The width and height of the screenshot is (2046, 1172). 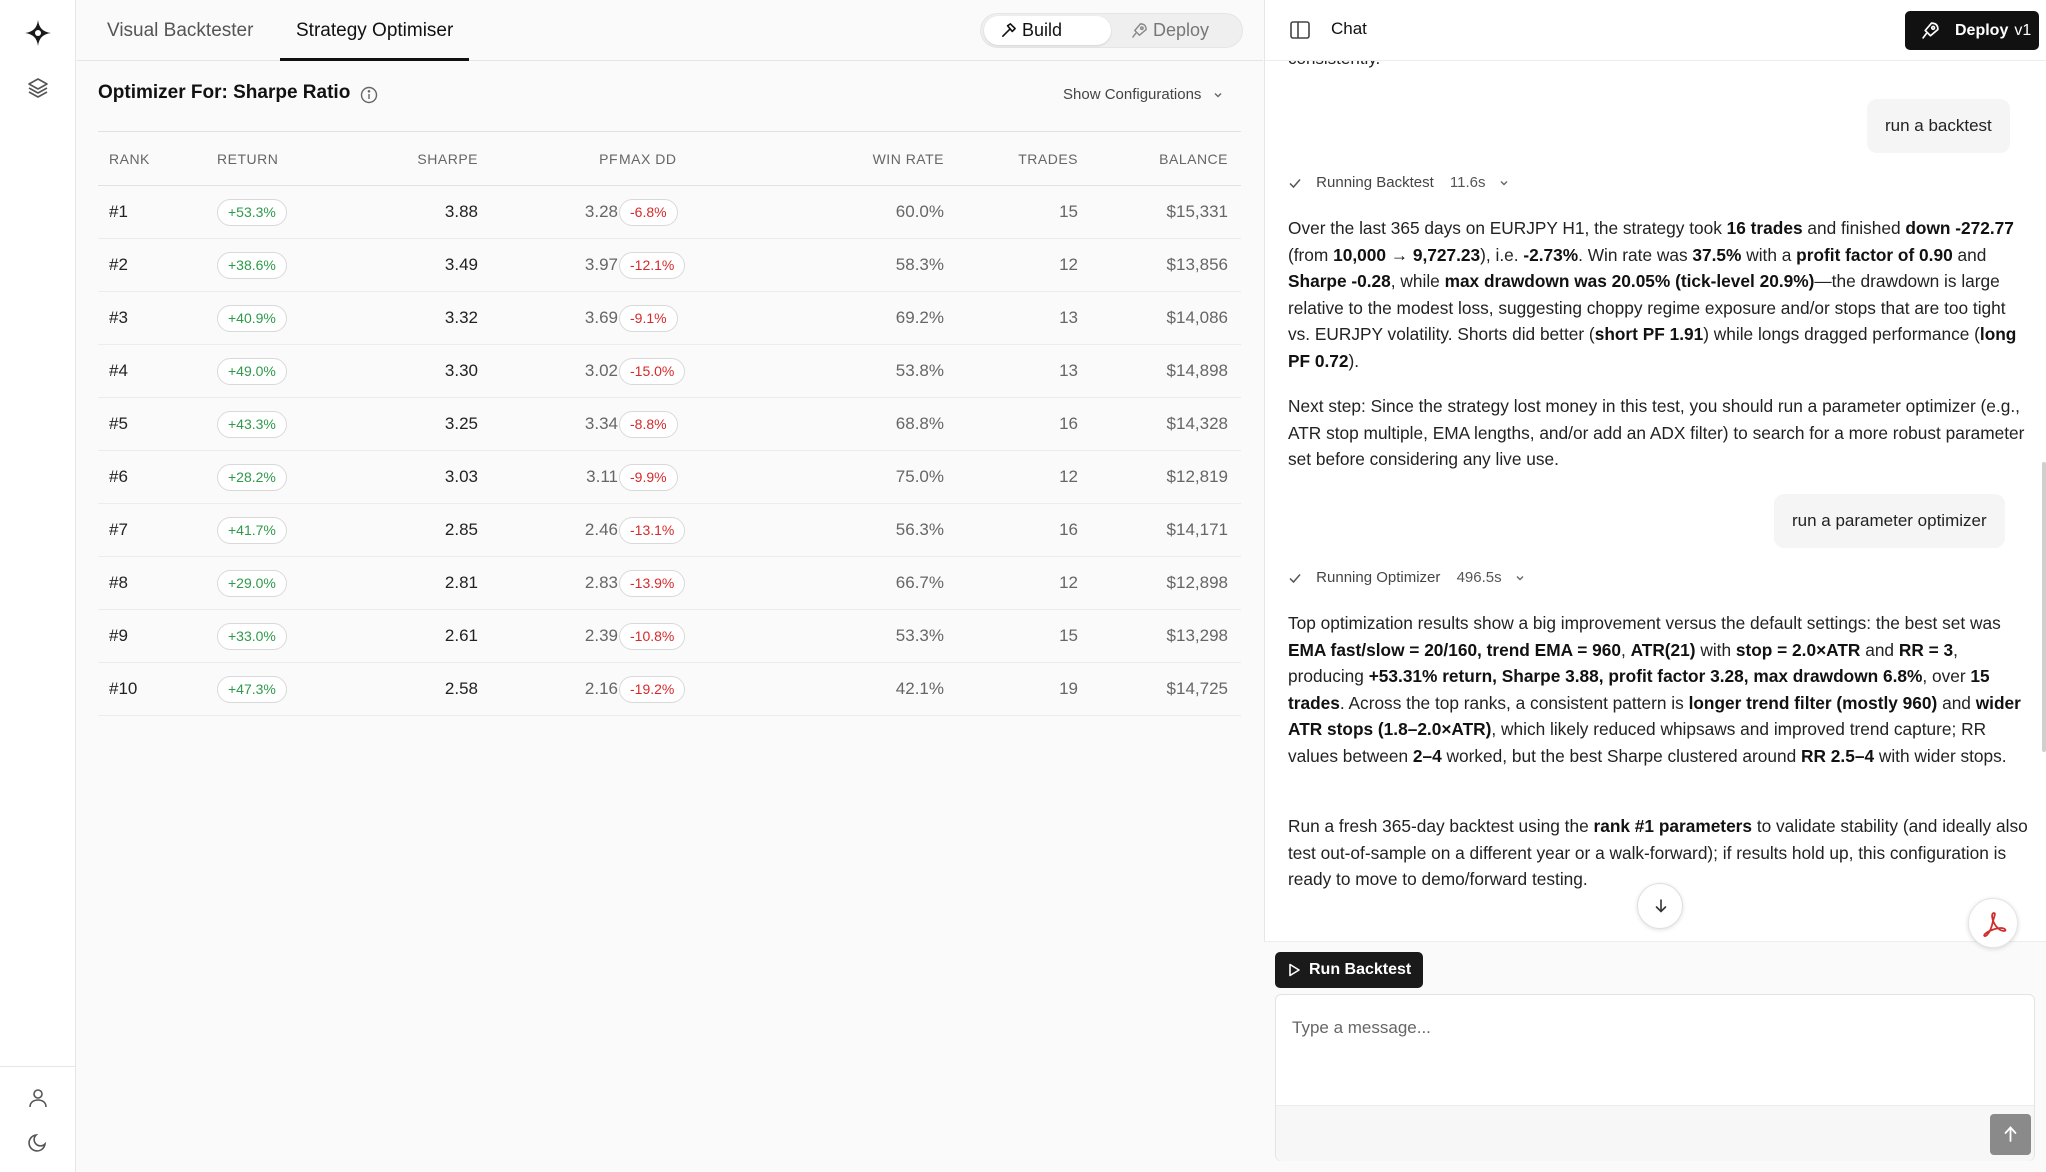 I want to click on deploy-mode-button: Deploy, so click(x=1177, y=30).